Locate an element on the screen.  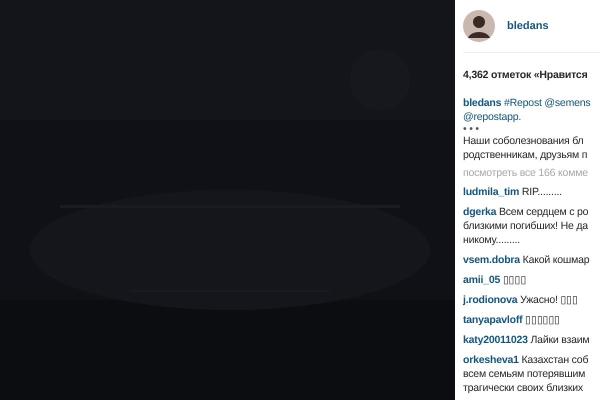
username-link: tanyapavloff is located at coordinates (492, 320).